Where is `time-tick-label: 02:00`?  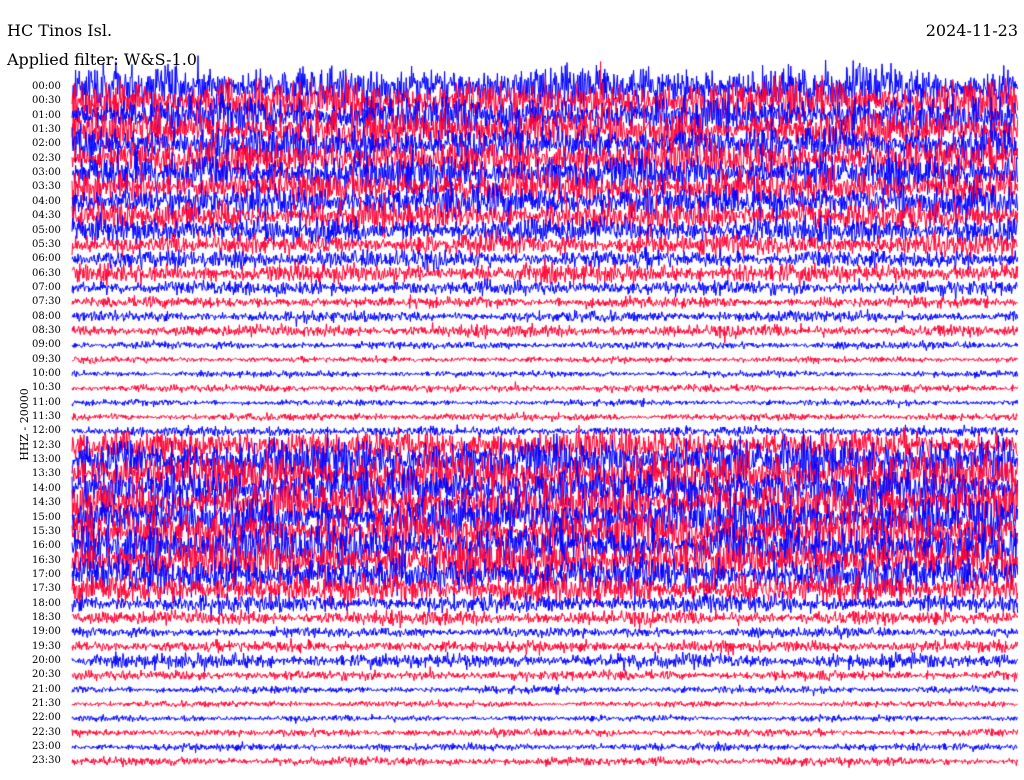
time-tick-label: 02:00 is located at coordinates (46, 144).